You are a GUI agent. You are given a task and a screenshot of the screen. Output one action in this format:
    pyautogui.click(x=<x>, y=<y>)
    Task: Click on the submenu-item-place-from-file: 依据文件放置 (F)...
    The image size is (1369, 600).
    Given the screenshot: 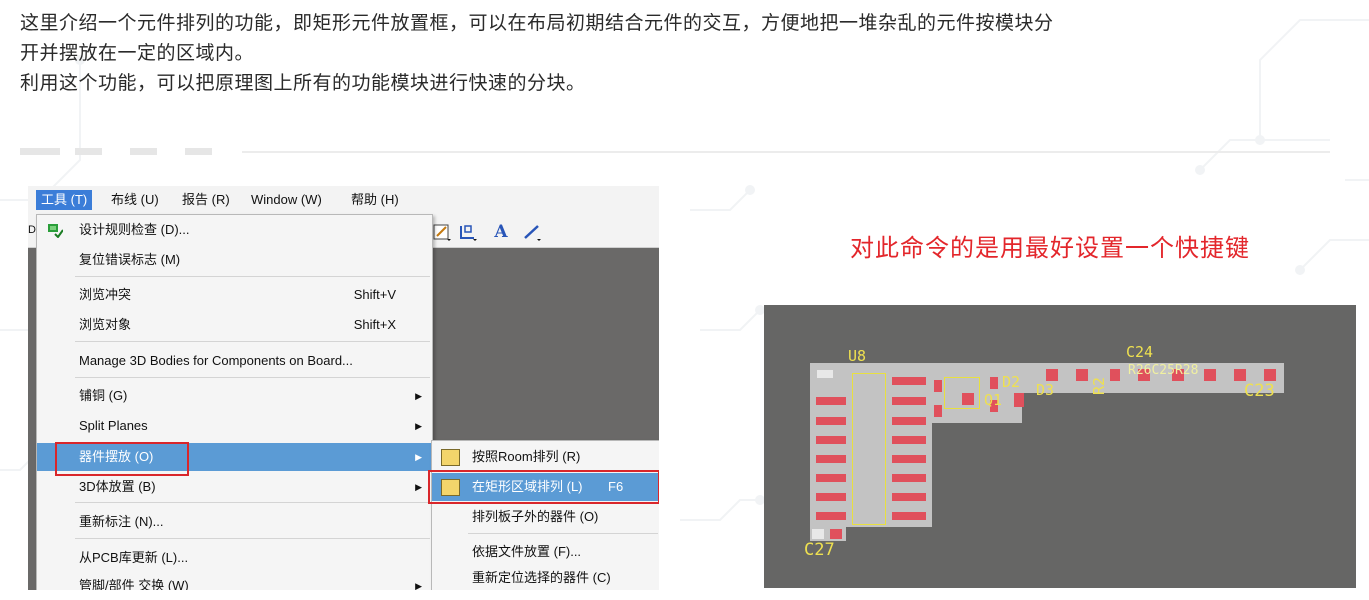 What is the action you would take?
    pyautogui.click(x=545, y=552)
    